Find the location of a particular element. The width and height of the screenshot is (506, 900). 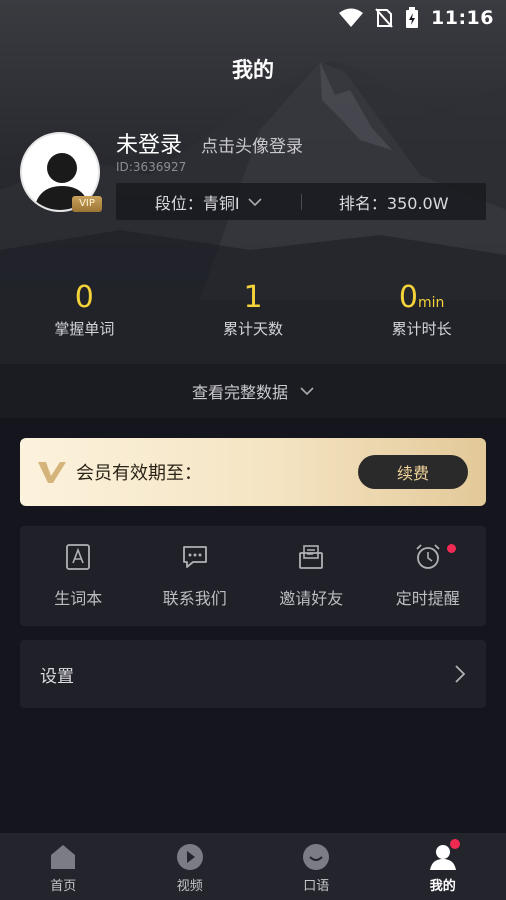

tab-label: 视频 is located at coordinates (189, 886).